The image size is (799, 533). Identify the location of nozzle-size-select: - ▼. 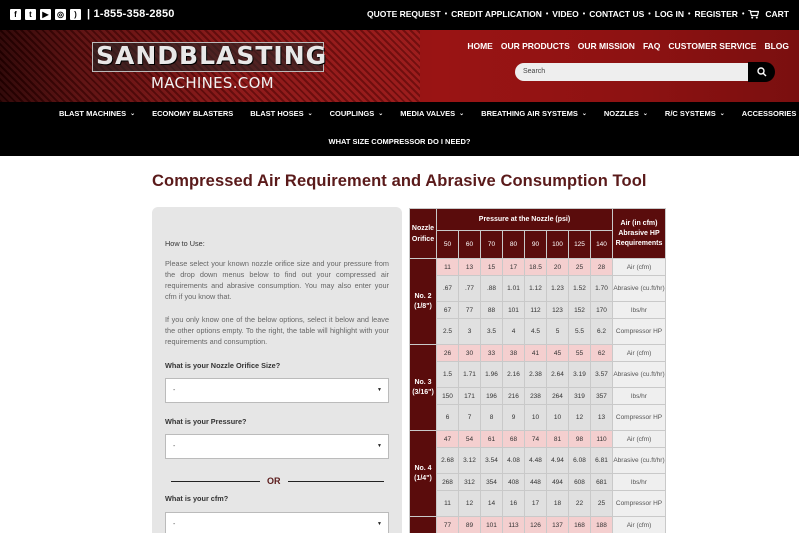
(277, 390).